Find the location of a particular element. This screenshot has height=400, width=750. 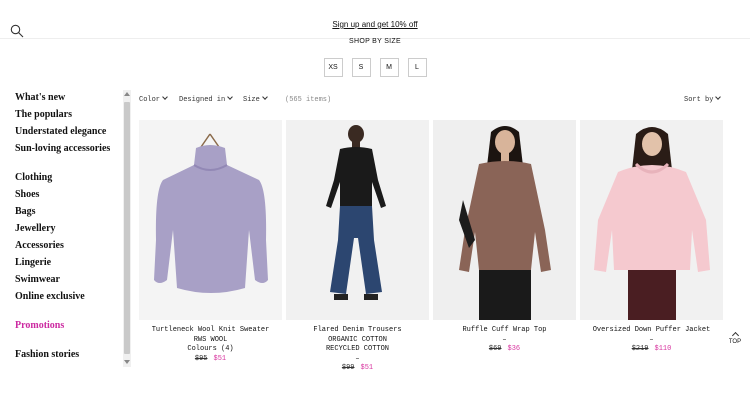

product-name: Oversized Down Puffer Jacket is located at coordinates (651, 331).